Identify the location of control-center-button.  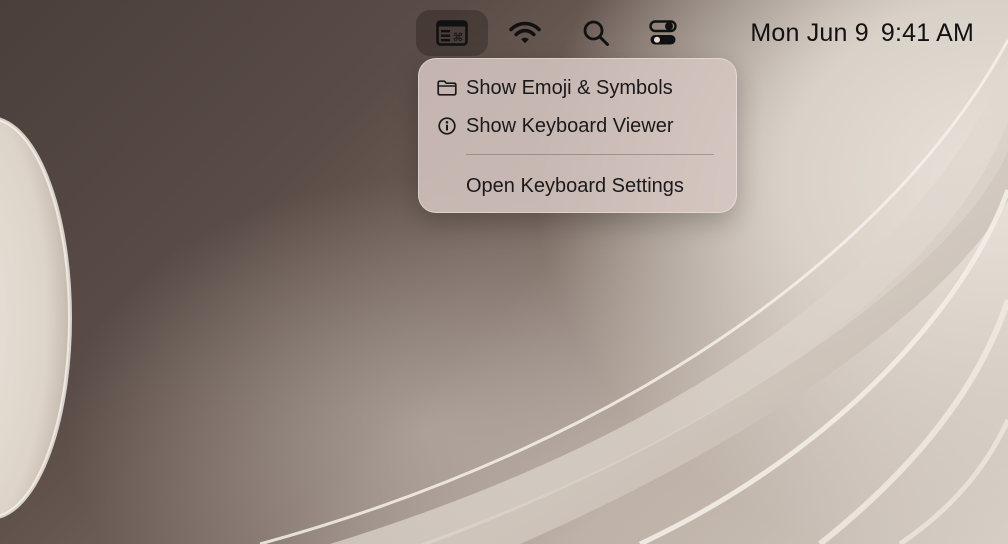
(663, 33).